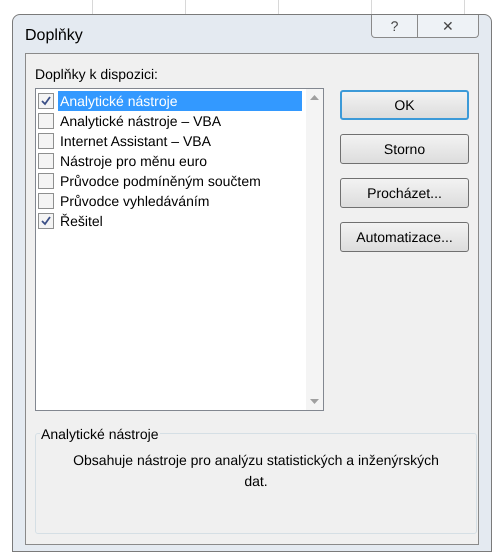 The width and height of the screenshot is (495, 559). I want to click on item-label: Internet Assistant – VBA, so click(135, 141).